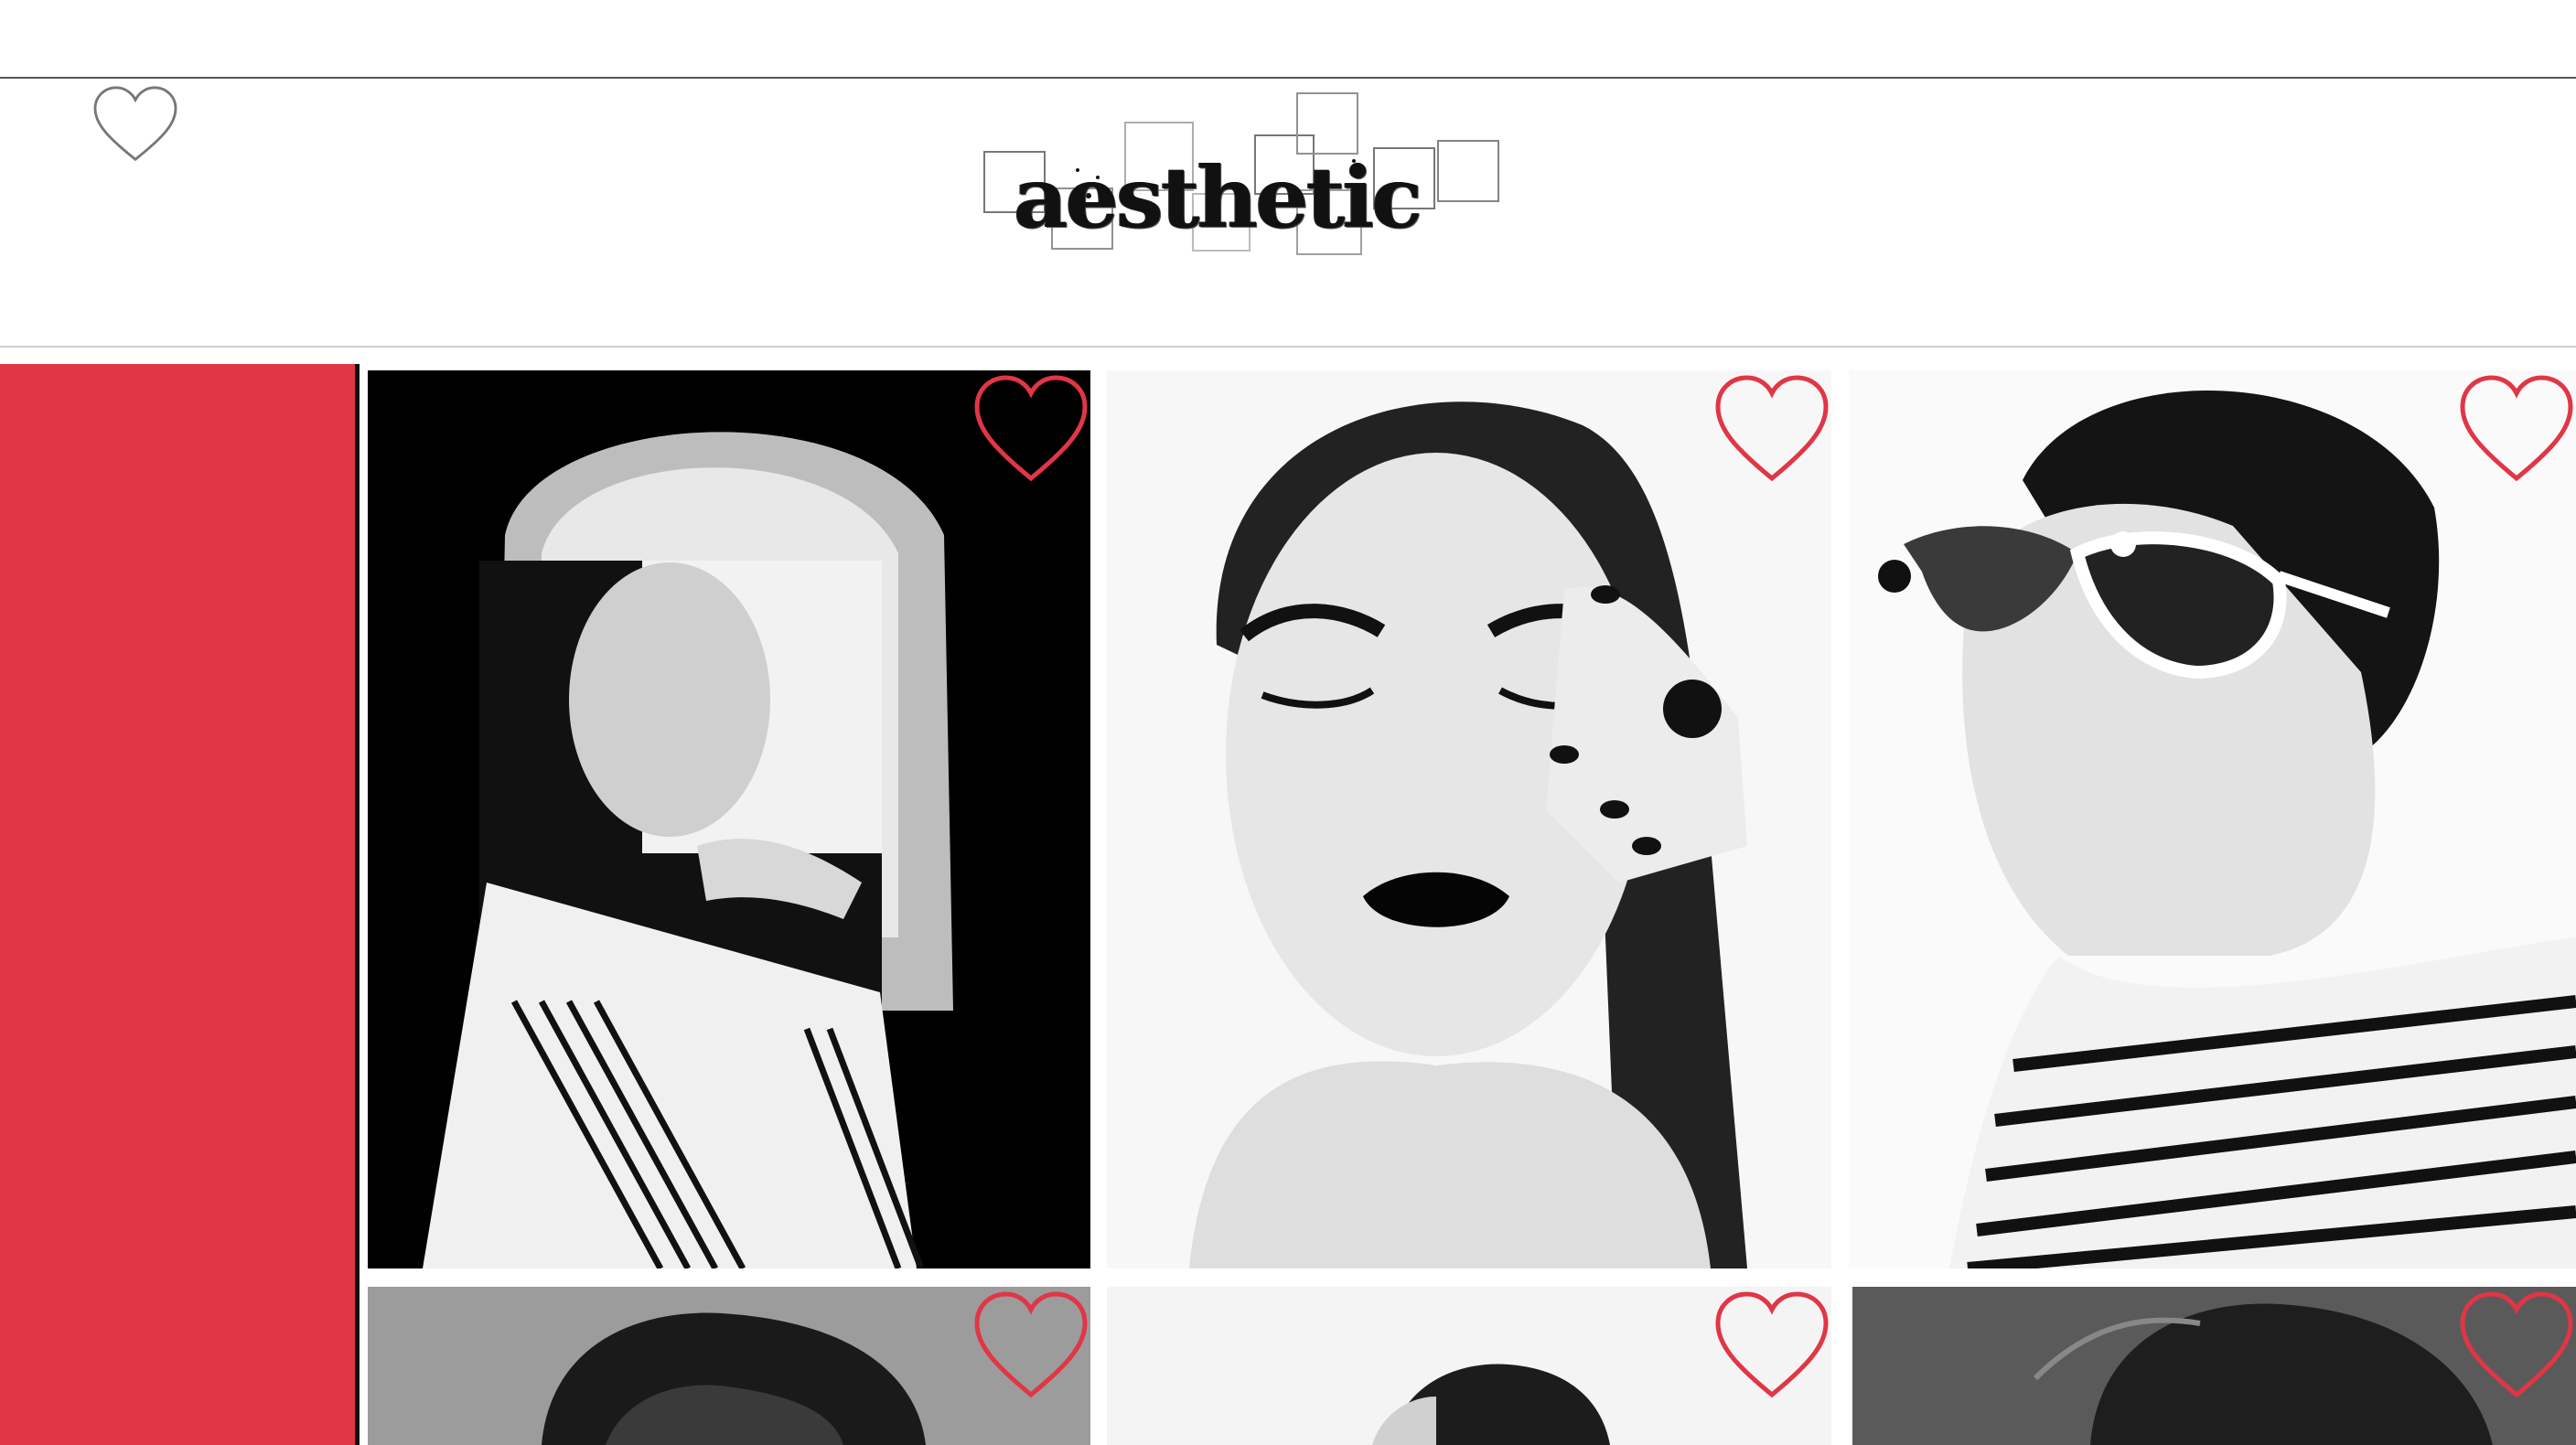 The height and width of the screenshot is (1445, 2576). What do you see at coordinates (180, 905) in the screenshot?
I see `sidebar-panel` at bounding box center [180, 905].